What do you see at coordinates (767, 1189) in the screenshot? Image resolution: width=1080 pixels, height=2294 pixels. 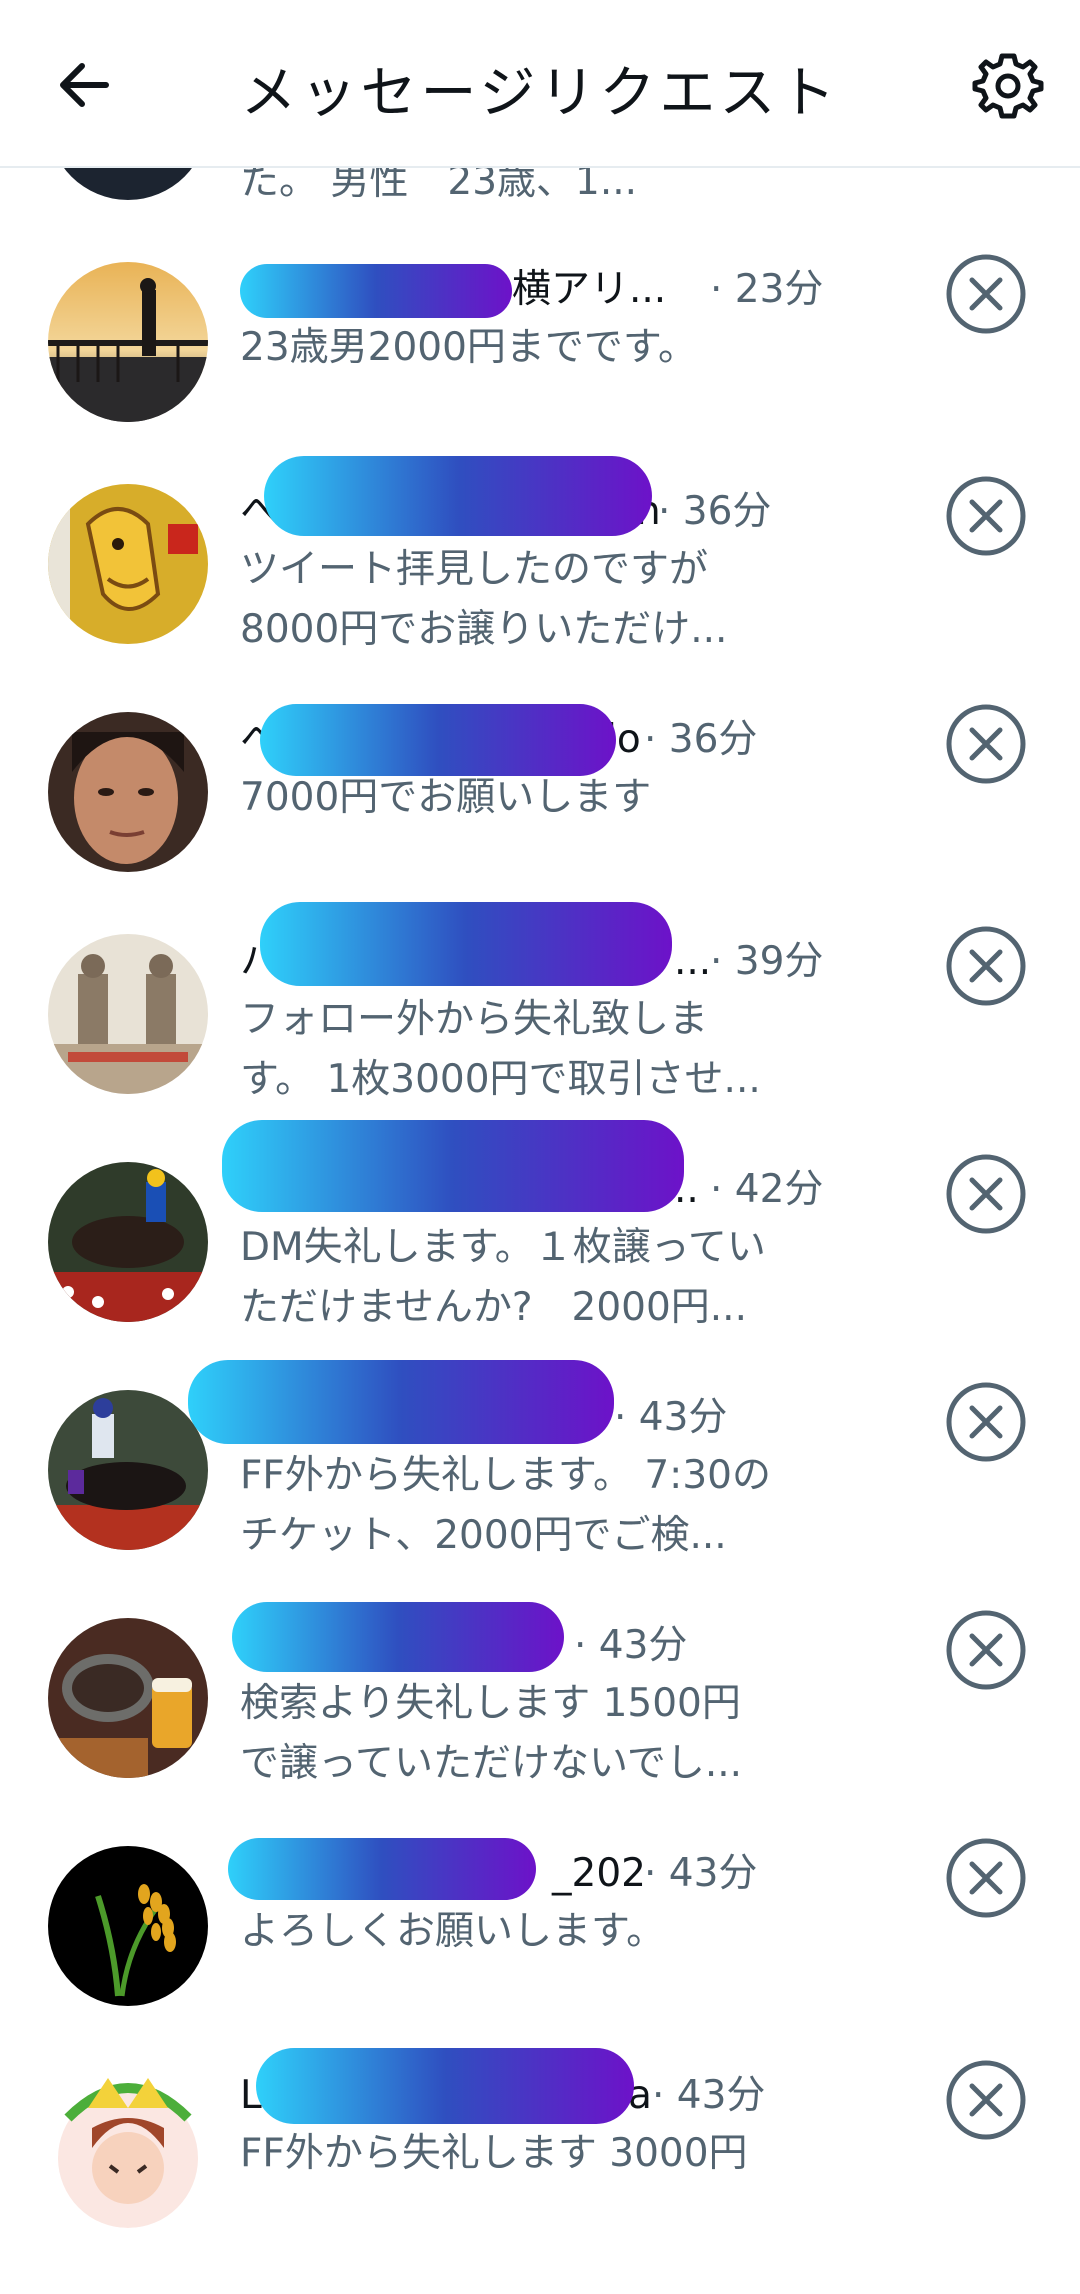 I see `timestamp: · 42分` at bounding box center [767, 1189].